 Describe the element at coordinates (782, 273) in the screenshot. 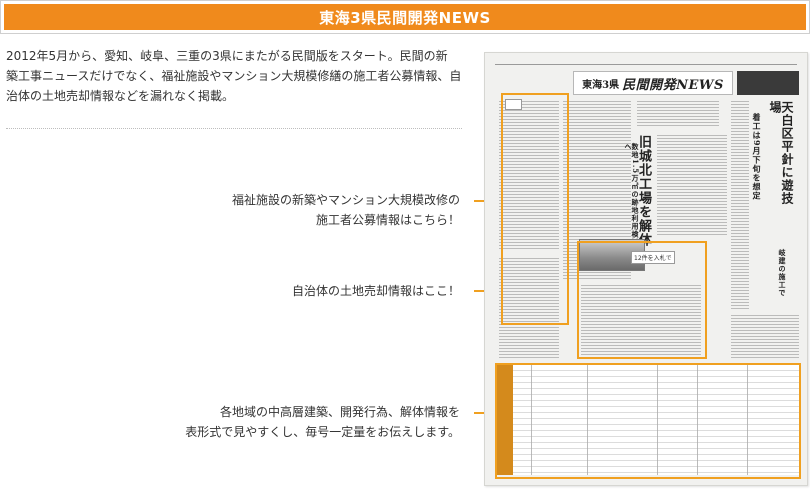

I see `headline-lower-right: 岐建の施工で` at that location.